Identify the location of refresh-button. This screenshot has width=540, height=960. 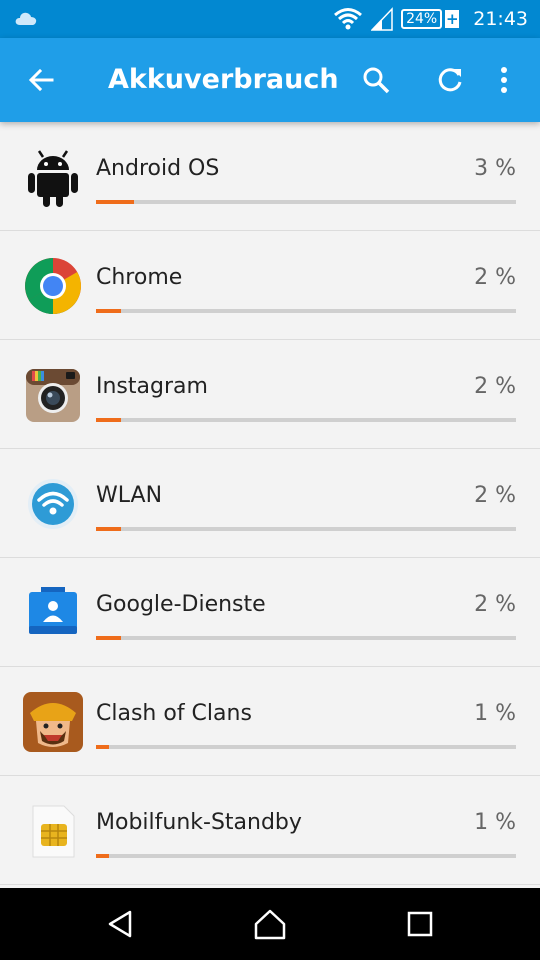
(450, 80).